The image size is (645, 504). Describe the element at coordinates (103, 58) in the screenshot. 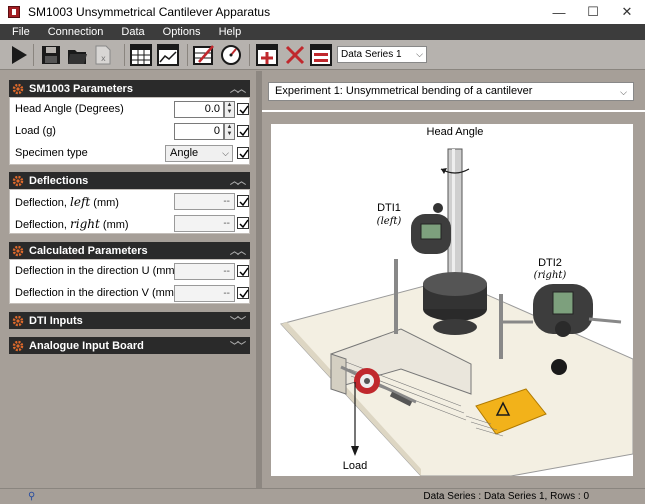

I see `svg-text: x` at that location.